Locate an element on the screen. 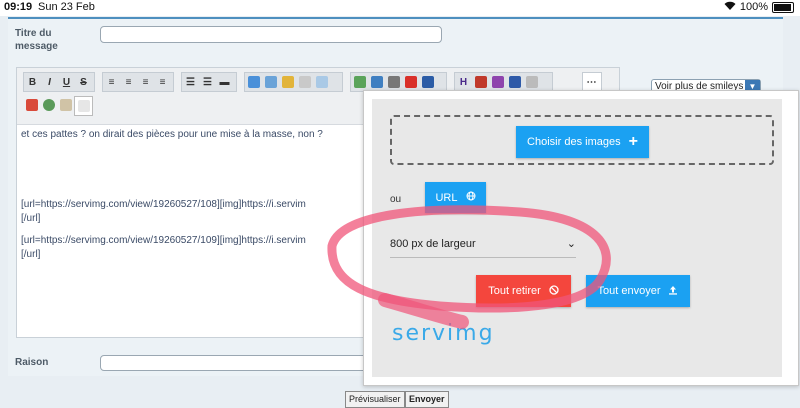  style-group: H is located at coordinates (503, 82).